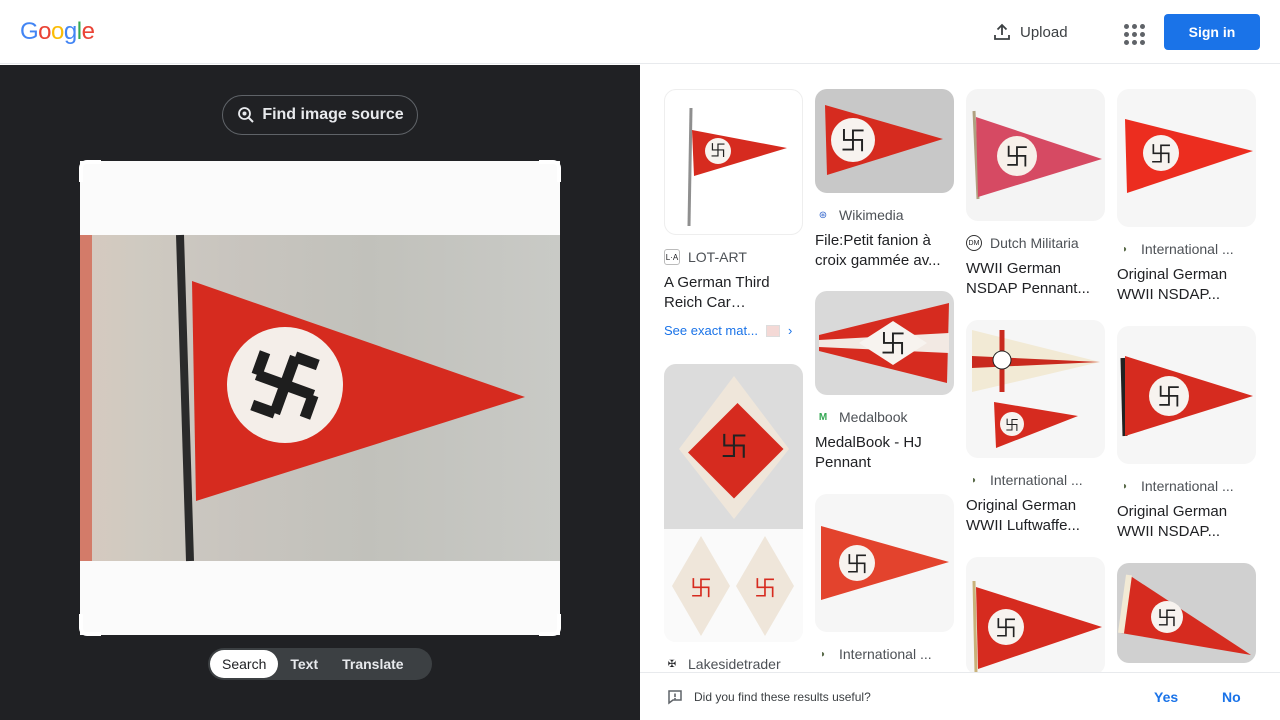 This screenshot has width=1280, height=720. I want to click on top-bar: Google Upload Sign in, so click(640, 32).